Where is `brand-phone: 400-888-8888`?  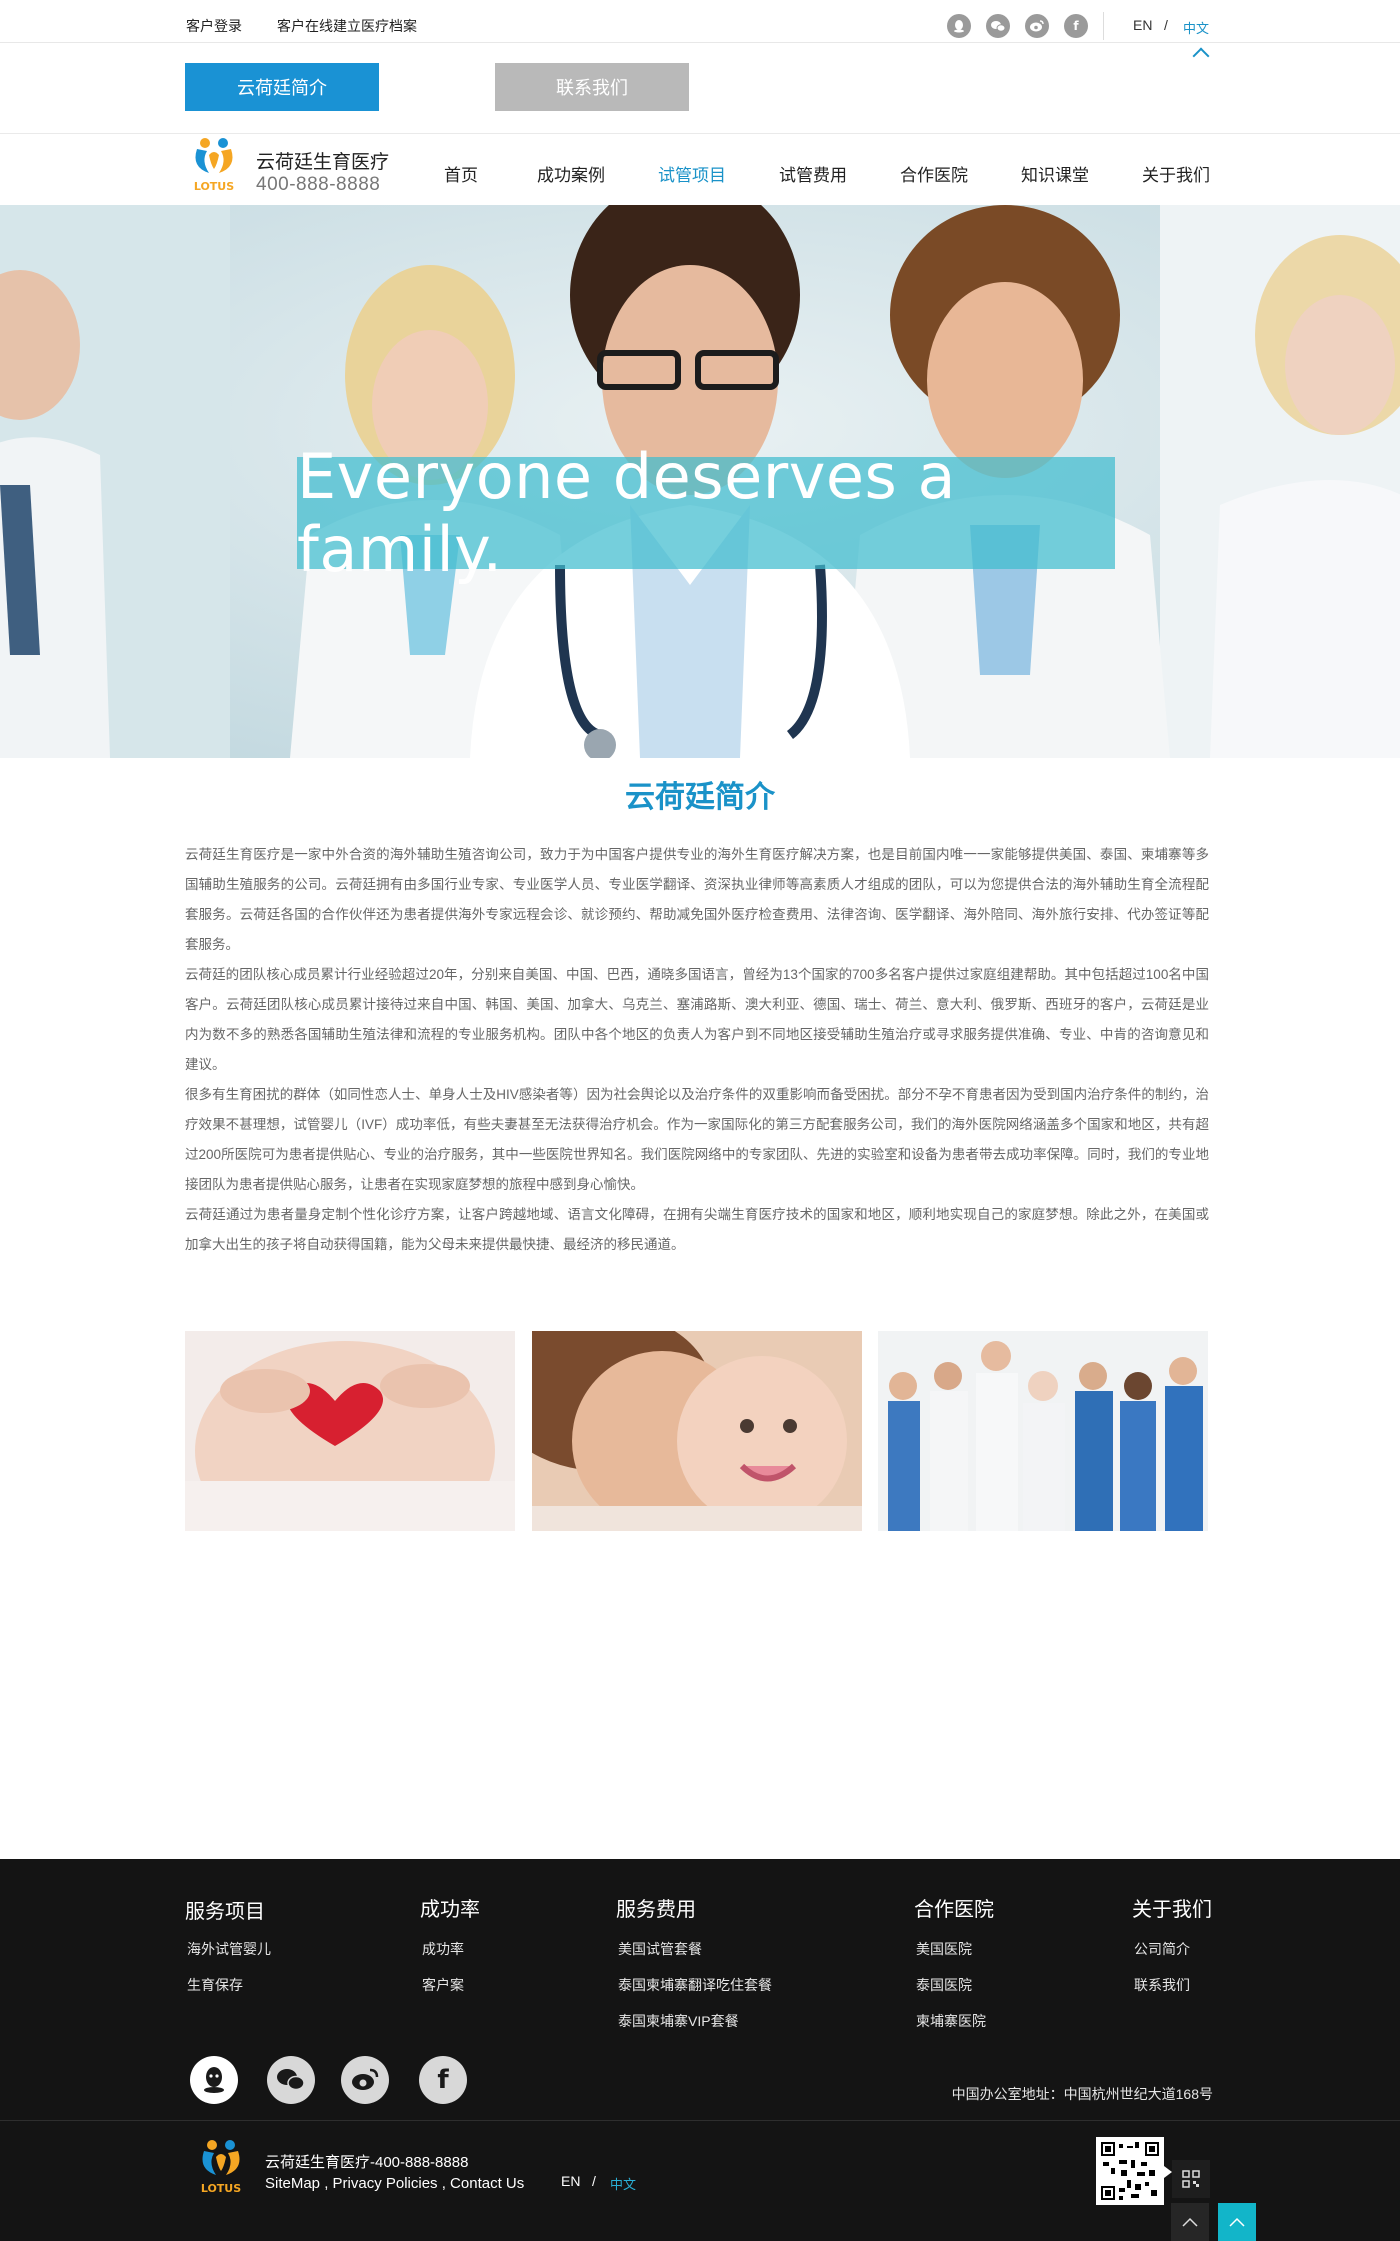 brand-phone: 400-888-8888 is located at coordinates (318, 184).